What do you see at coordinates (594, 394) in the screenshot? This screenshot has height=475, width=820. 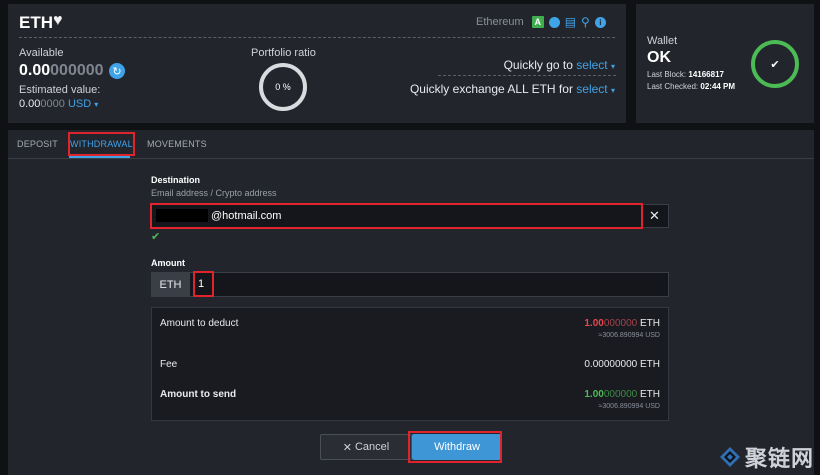 I see `send-value-main: 1.00` at bounding box center [594, 394].